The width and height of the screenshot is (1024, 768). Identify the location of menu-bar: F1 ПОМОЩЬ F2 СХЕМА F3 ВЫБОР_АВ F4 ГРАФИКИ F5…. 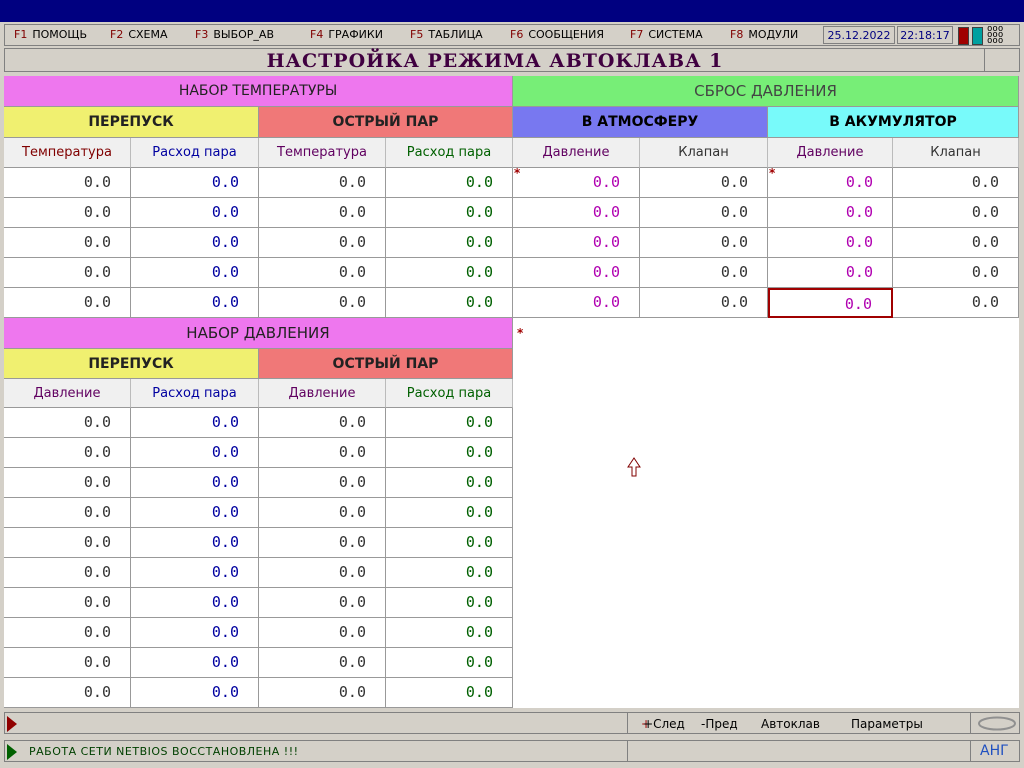
(512, 35).